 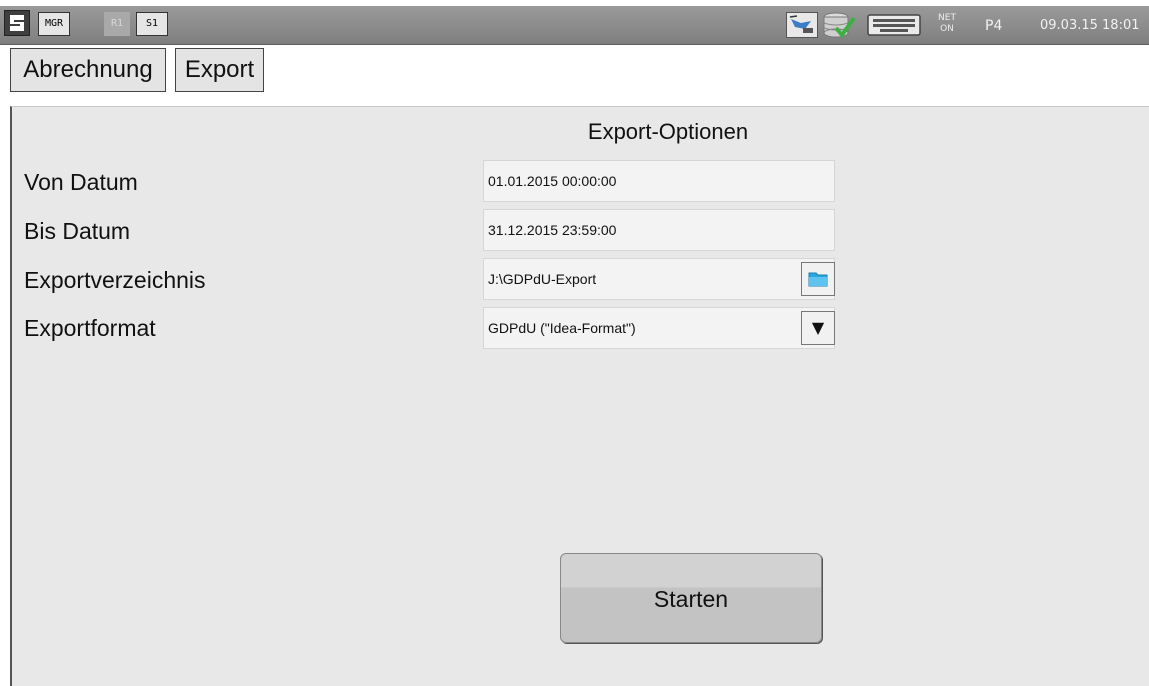 I want to click on keyboard-icon, so click(x=894, y=25).